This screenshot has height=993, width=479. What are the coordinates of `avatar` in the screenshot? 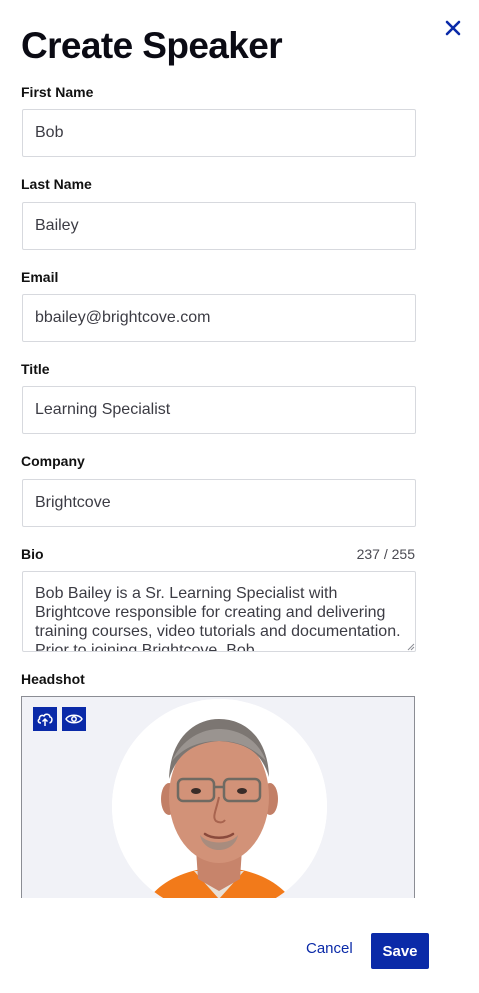 It's located at (219, 802).